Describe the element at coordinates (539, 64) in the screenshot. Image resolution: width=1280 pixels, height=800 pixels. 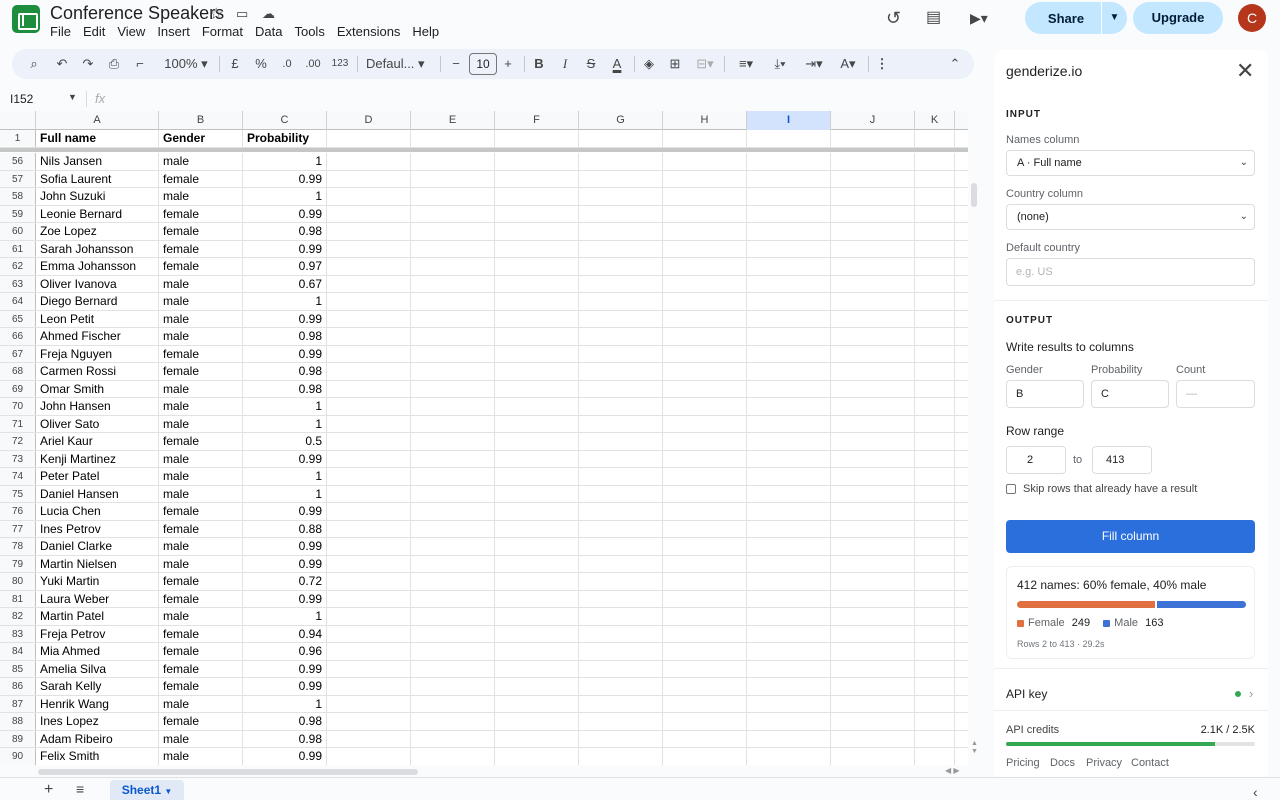
I see `bold-icon: B` at that location.